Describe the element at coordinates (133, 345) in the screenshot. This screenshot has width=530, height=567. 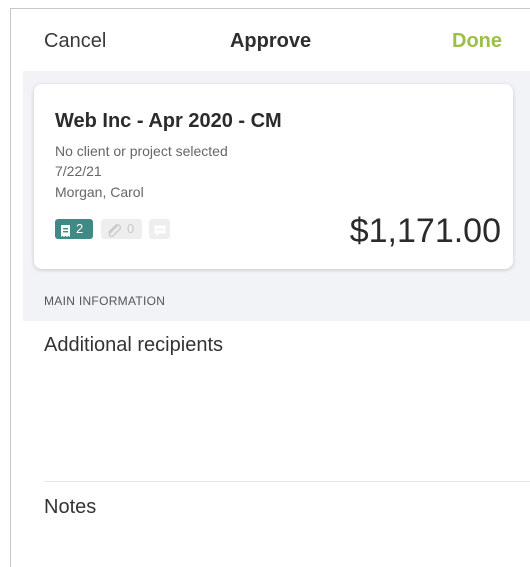
I see `additional-recipients-field: Additional recipients` at that location.